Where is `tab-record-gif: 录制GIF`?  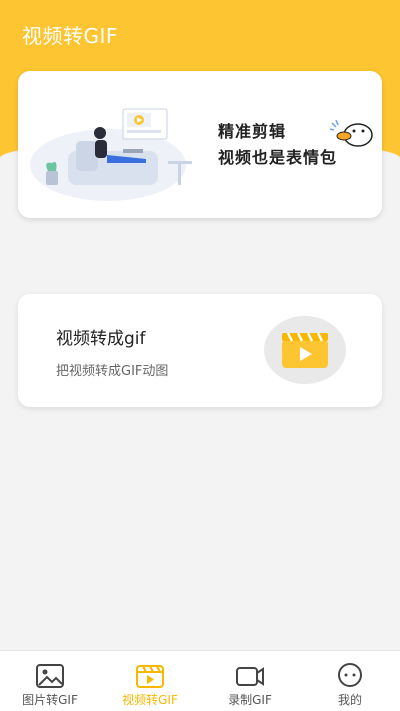 tab-record-gif: 录制GIF is located at coordinates (250, 681).